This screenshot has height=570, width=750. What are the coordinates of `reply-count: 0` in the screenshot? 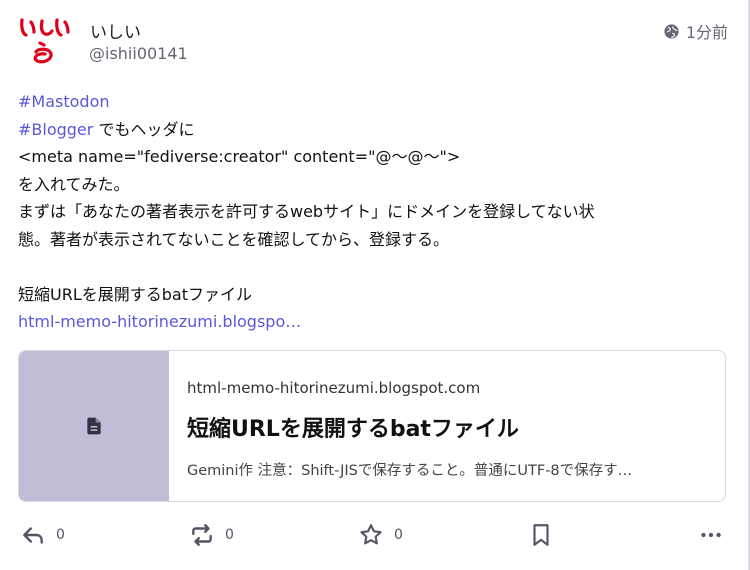 It's located at (60, 535).